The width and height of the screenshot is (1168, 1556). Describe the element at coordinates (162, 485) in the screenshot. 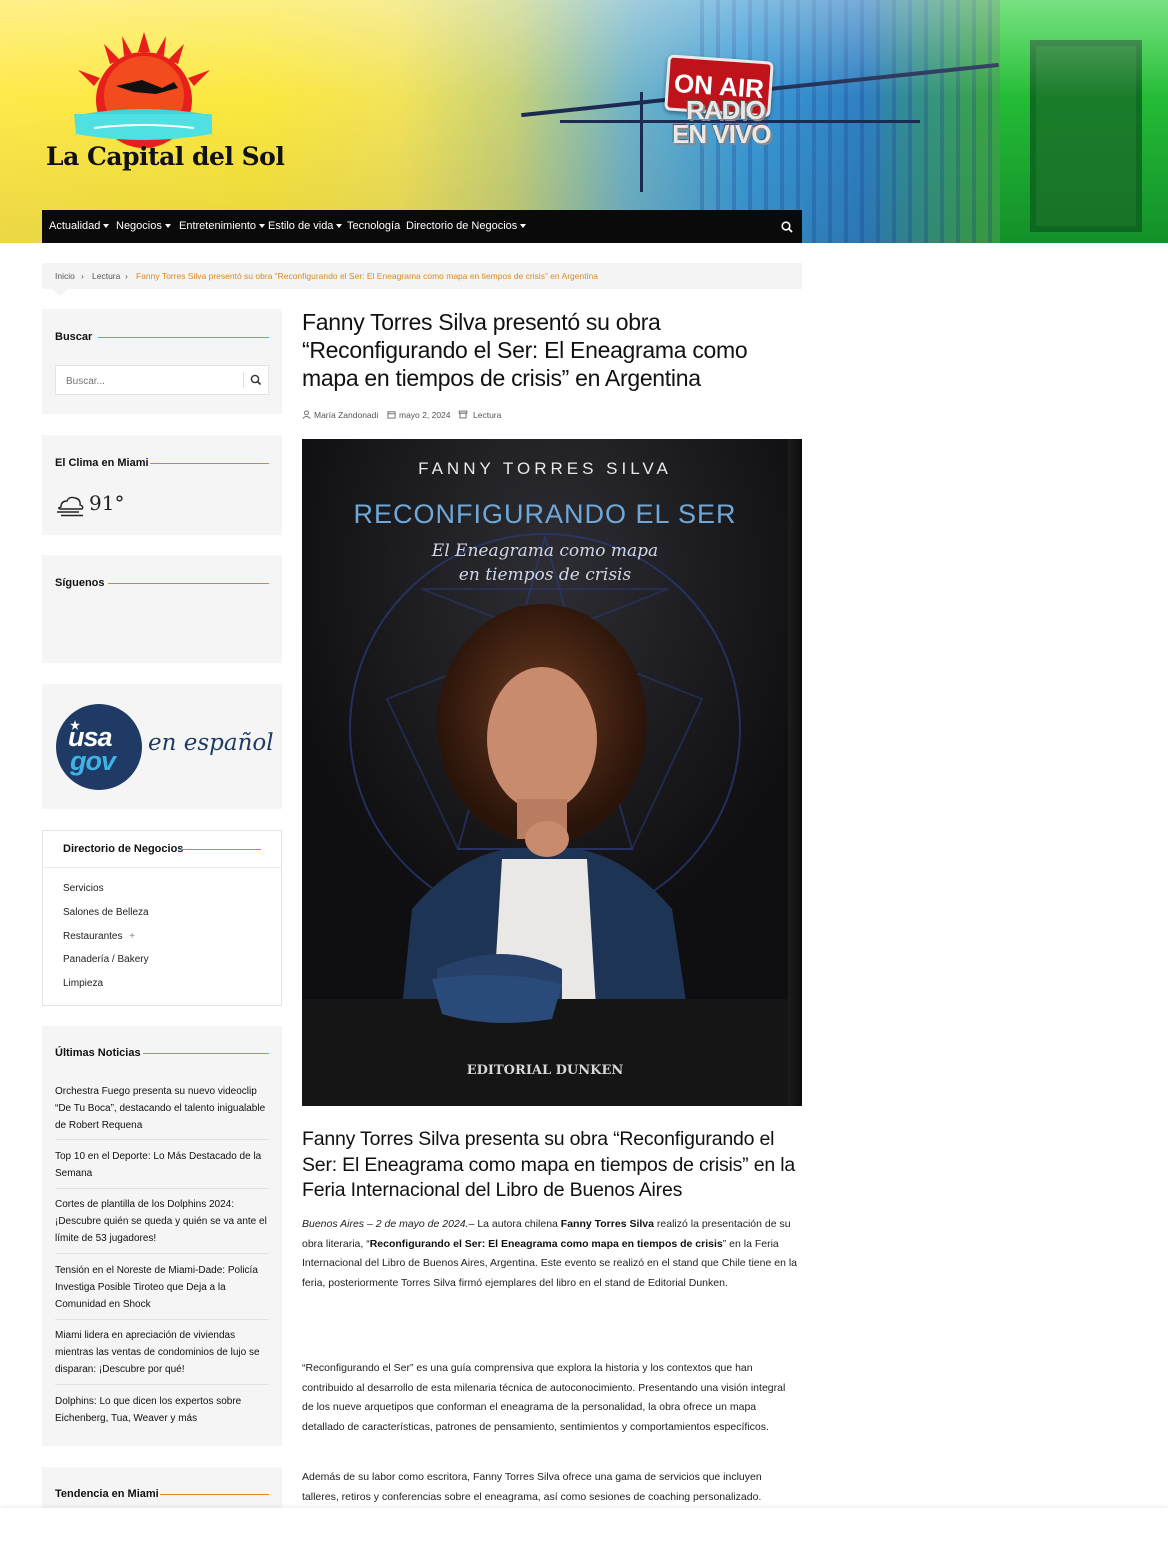

I see `weather-widget: El Clima en Miami 91°` at that location.